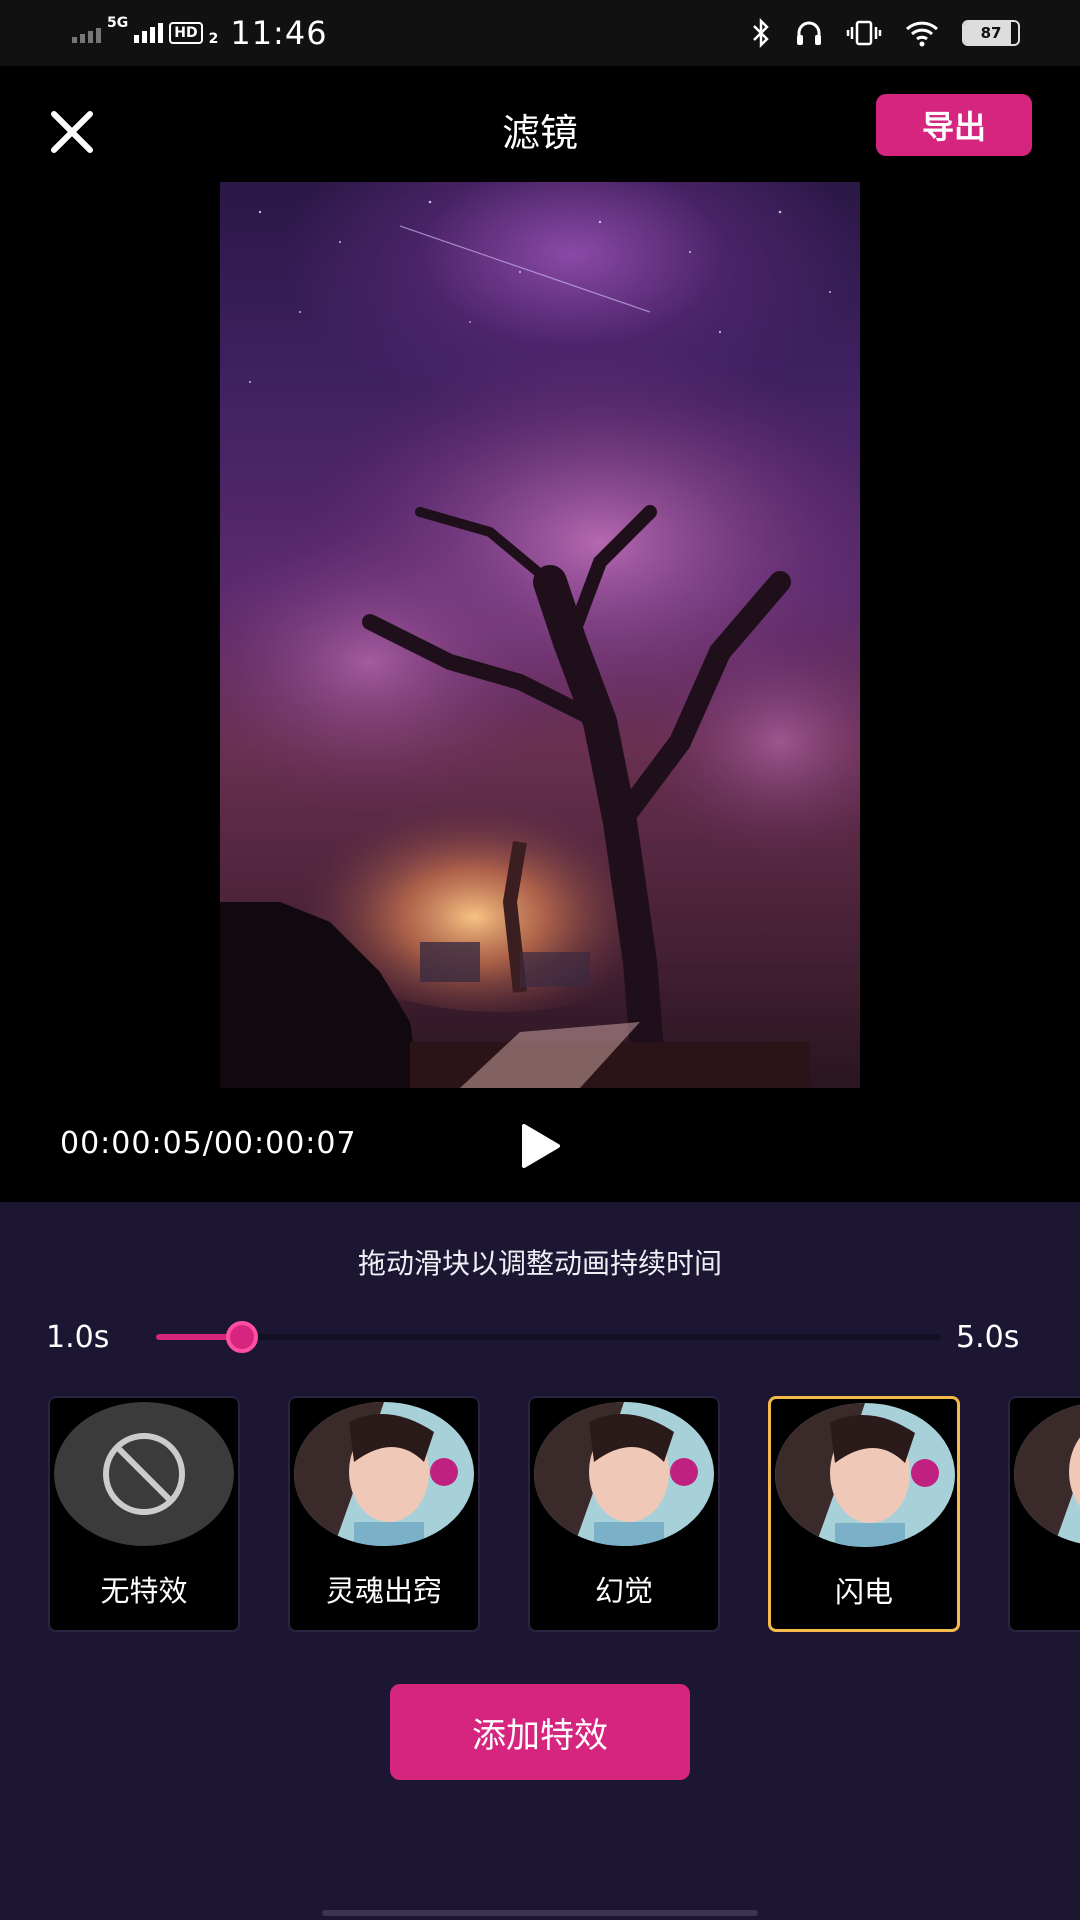 The image size is (1080, 1920). What do you see at coordinates (213, 39) in the screenshot?
I see `hd-sim-index: 2` at bounding box center [213, 39].